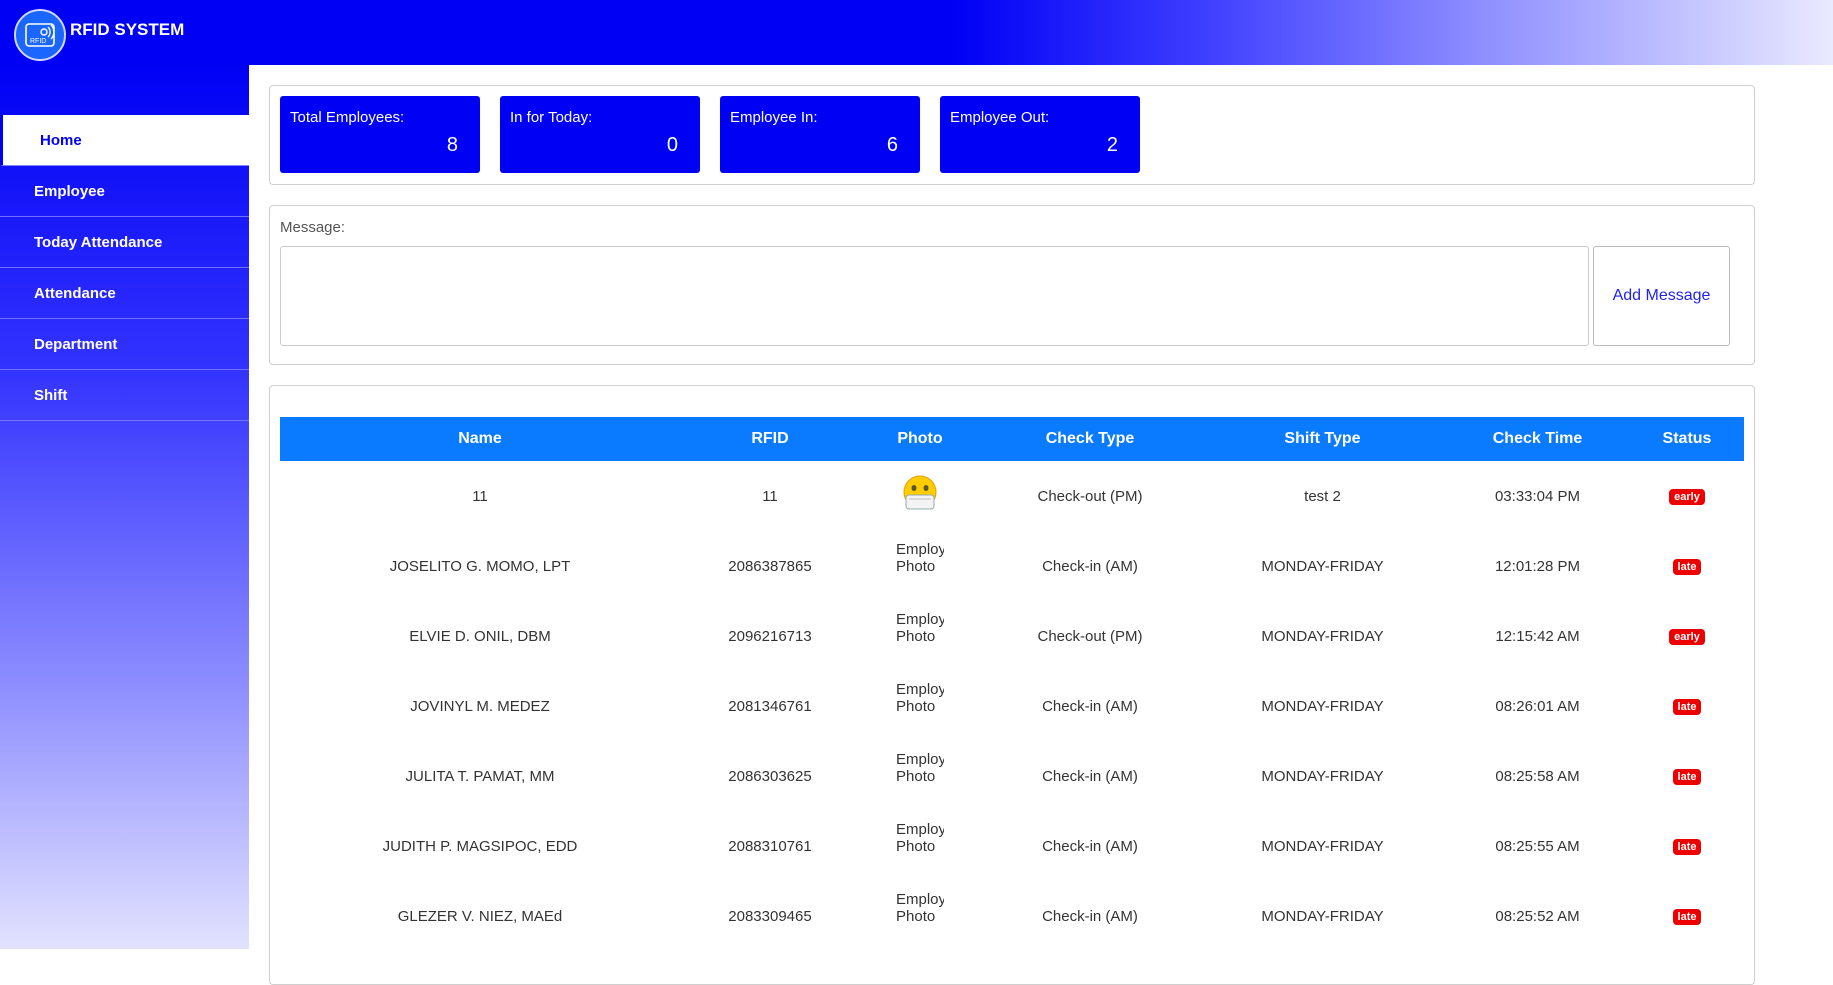  Describe the element at coordinates (480, 439) in the screenshot. I see `header-name: Name` at that location.